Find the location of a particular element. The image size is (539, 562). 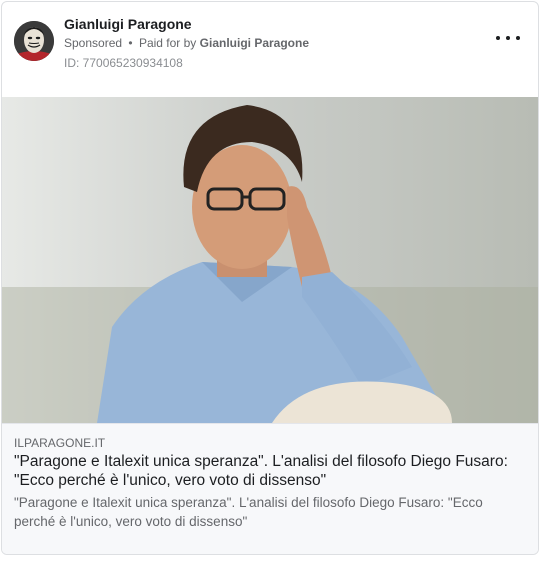

ad-id: ID: 770065230934108 is located at coordinates (123, 63).